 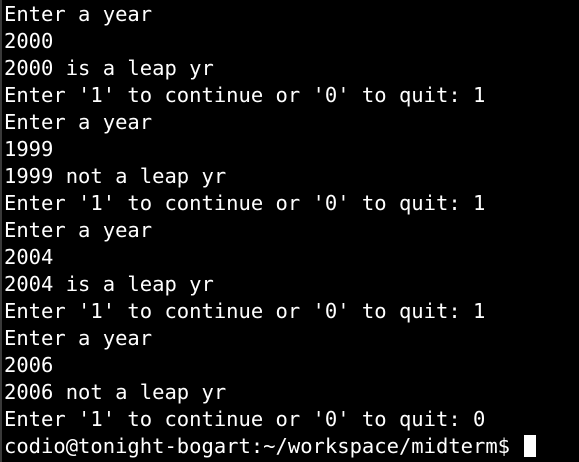 What do you see at coordinates (245, 419) in the screenshot?
I see `terminal-line: Enter '1' to continue or '0' to quit: 0` at bounding box center [245, 419].